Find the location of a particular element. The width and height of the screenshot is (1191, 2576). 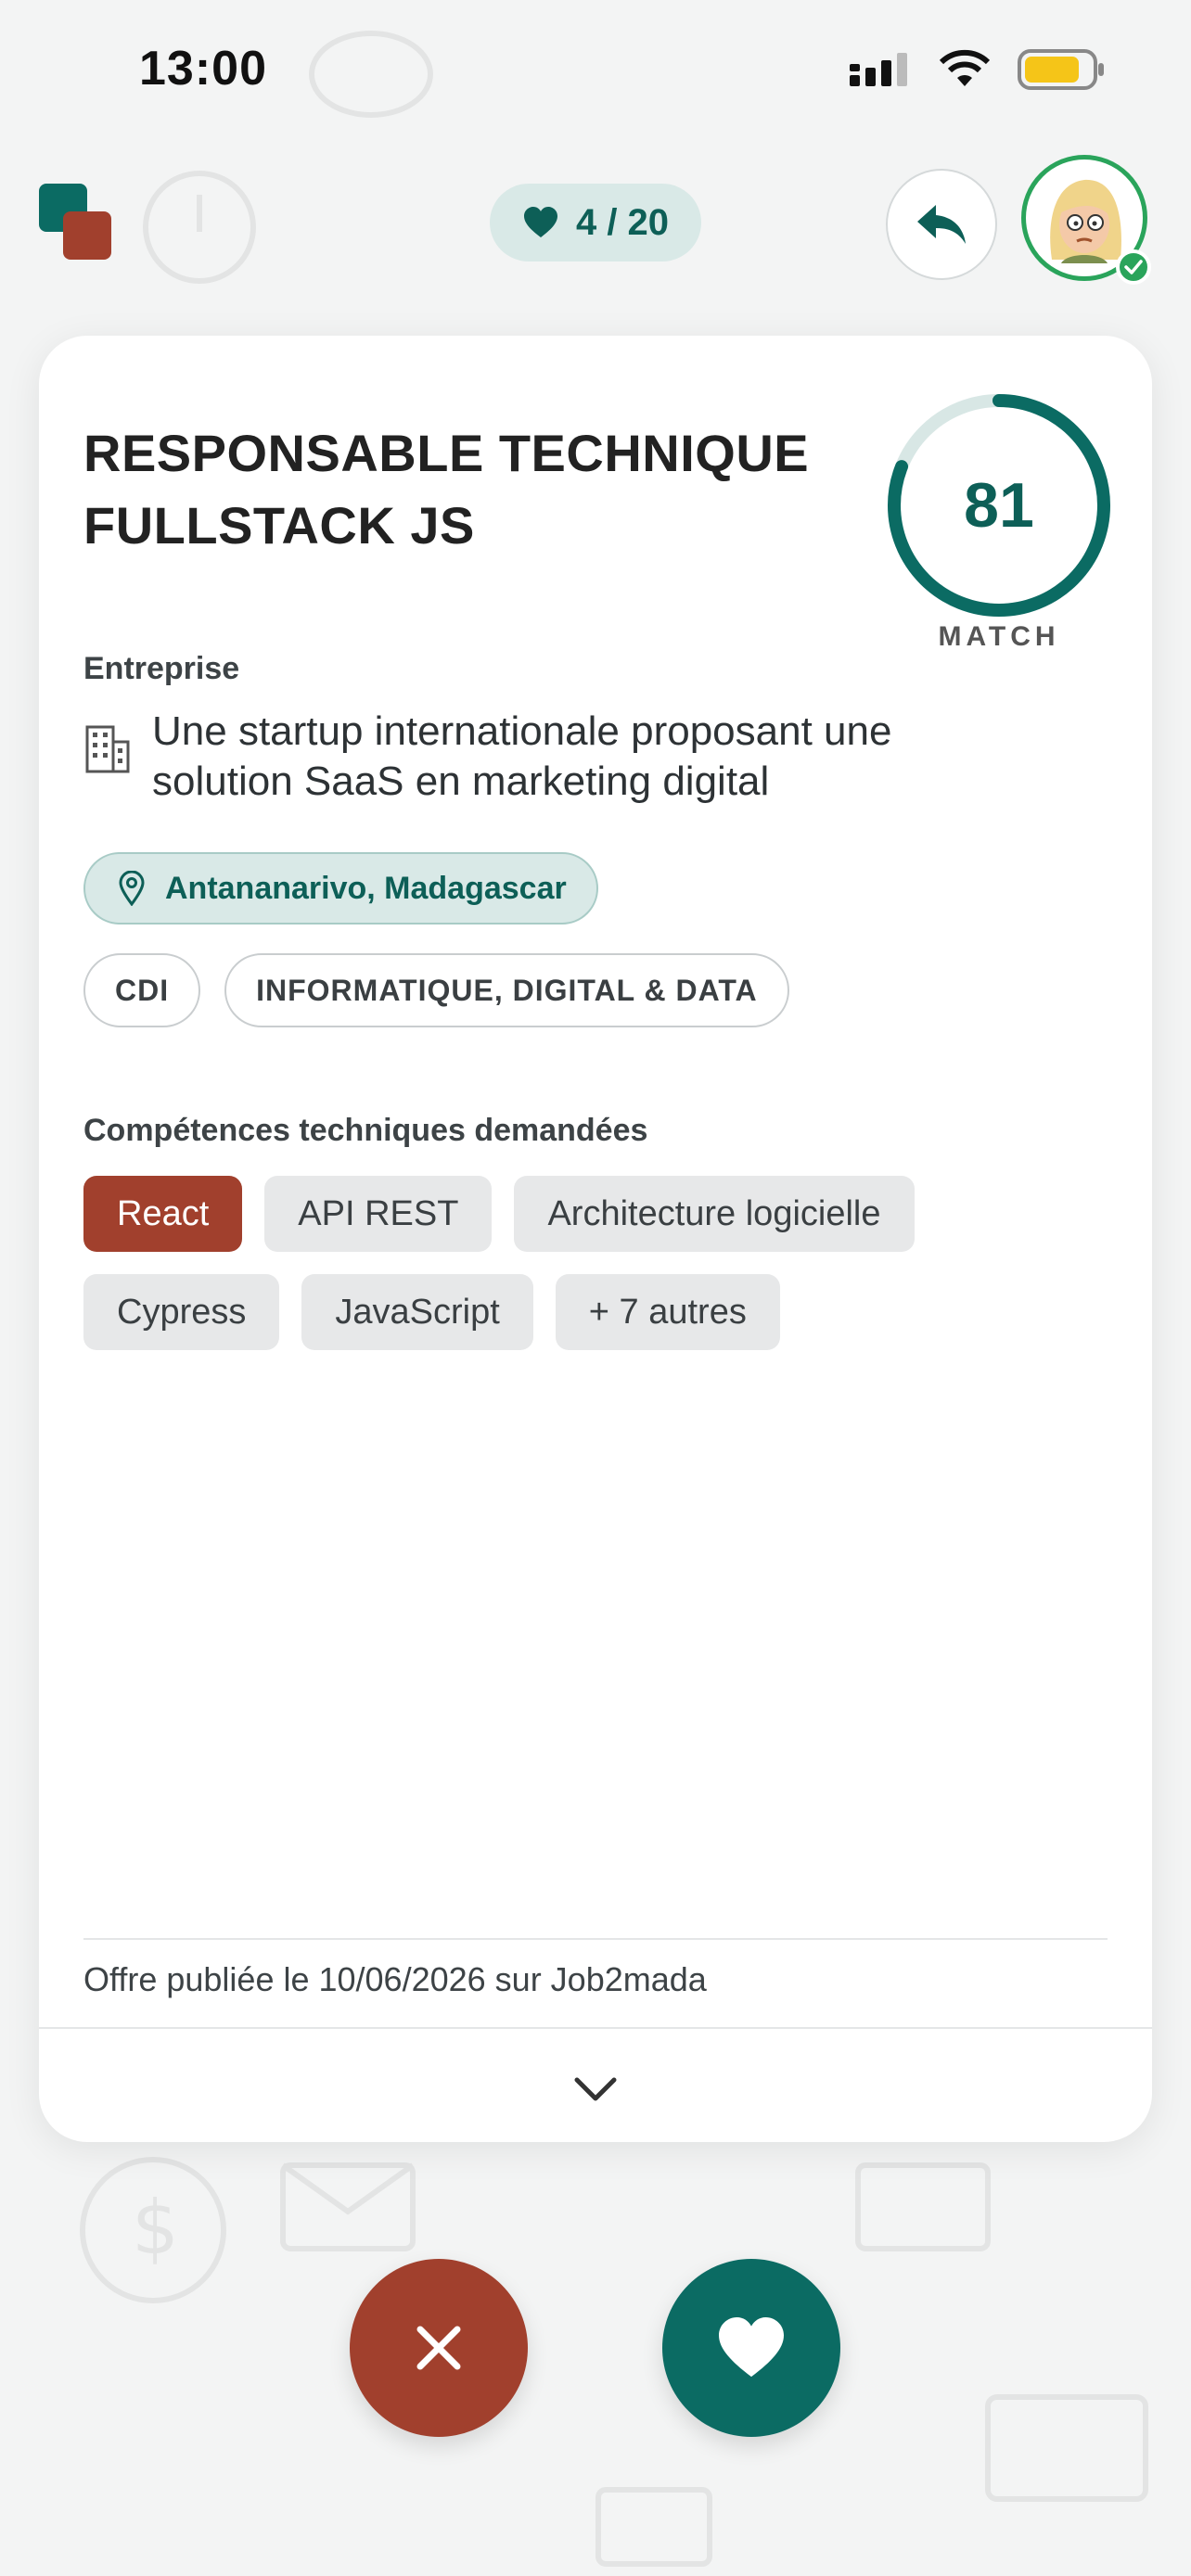

wifi-icon is located at coordinates (965, 67).